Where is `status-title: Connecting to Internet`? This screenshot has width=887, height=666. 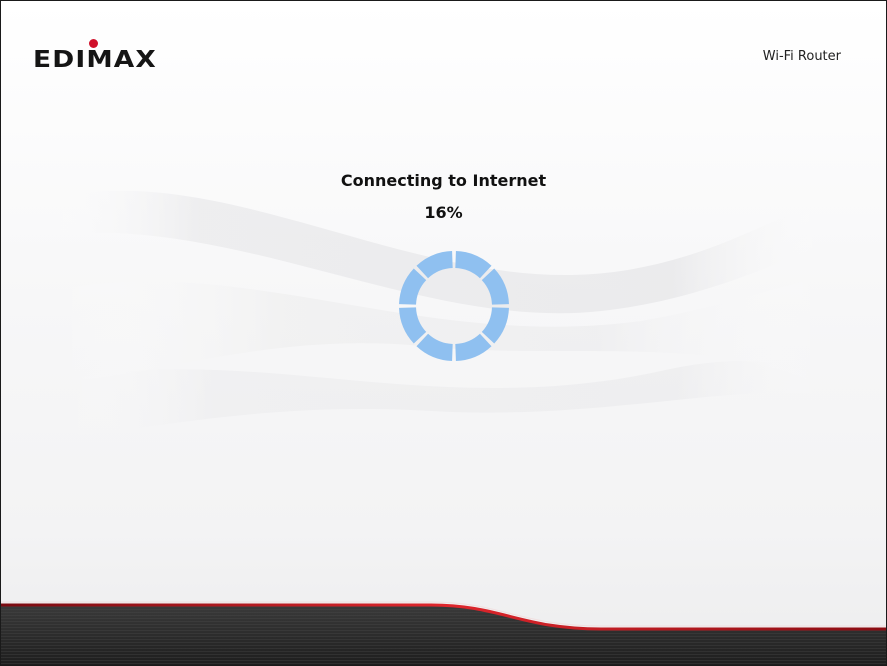
status-title: Connecting to Internet is located at coordinates (443, 180).